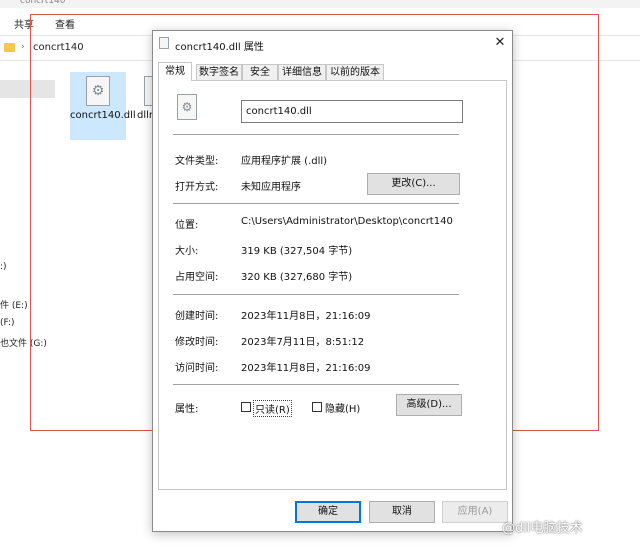  What do you see at coordinates (246, 407) in the screenshot?
I see `readonly-checkbox` at bounding box center [246, 407].